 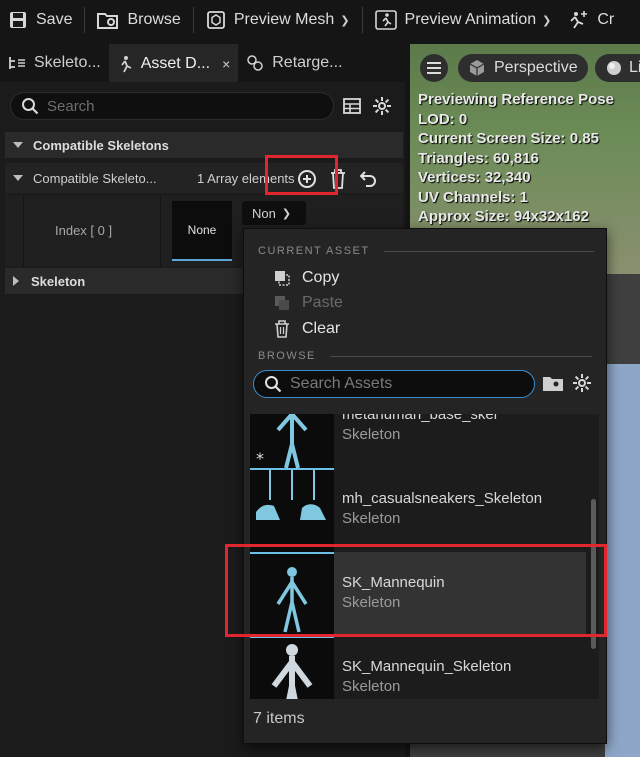 What do you see at coordinates (126, 64) in the screenshot?
I see `asset-details-icon` at bounding box center [126, 64].